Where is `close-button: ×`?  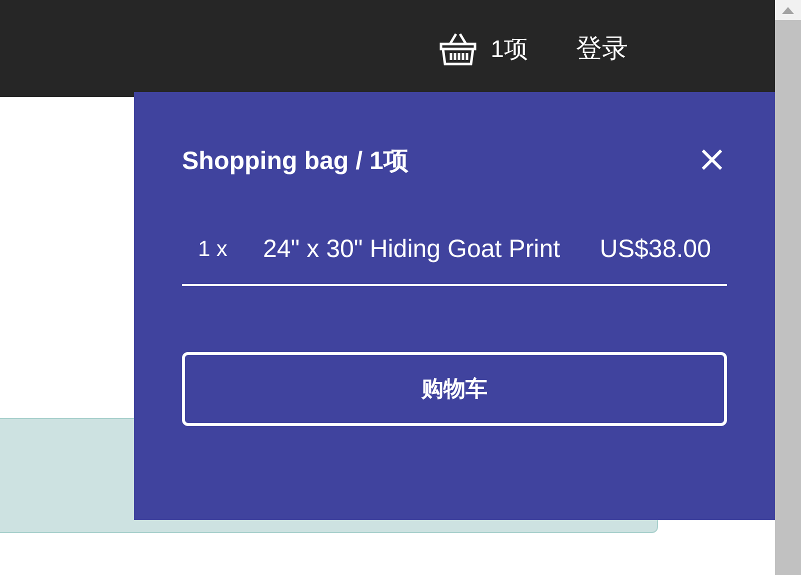
close-button: × is located at coordinates (711, 160).